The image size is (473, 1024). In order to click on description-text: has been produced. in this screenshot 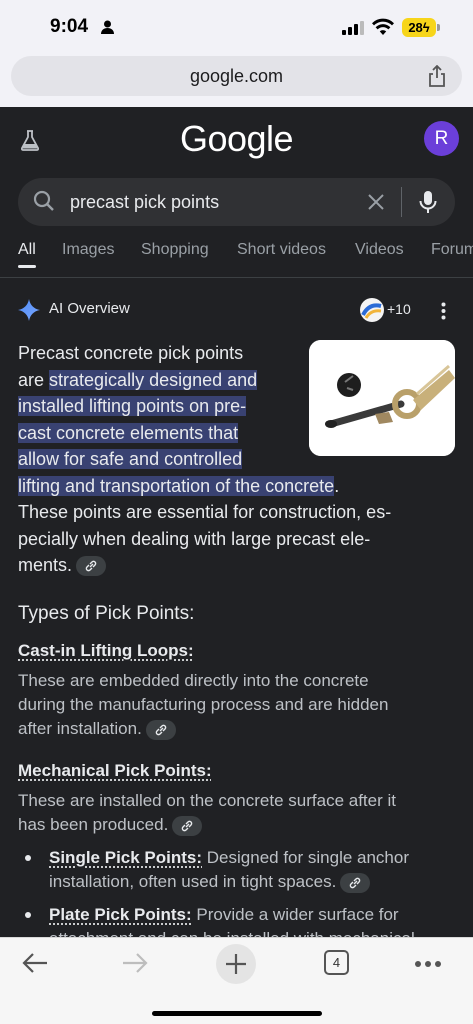, I will do `click(93, 824)`.